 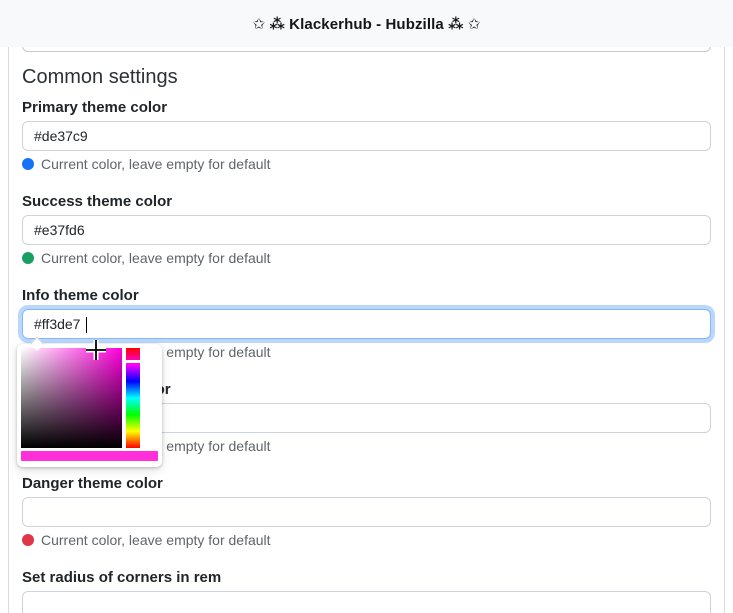 I want to click on danger-help-text: Current color, leave empty for default, so click(x=156, y=540).